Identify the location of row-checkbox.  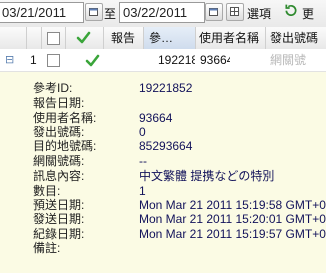
(53, 60).